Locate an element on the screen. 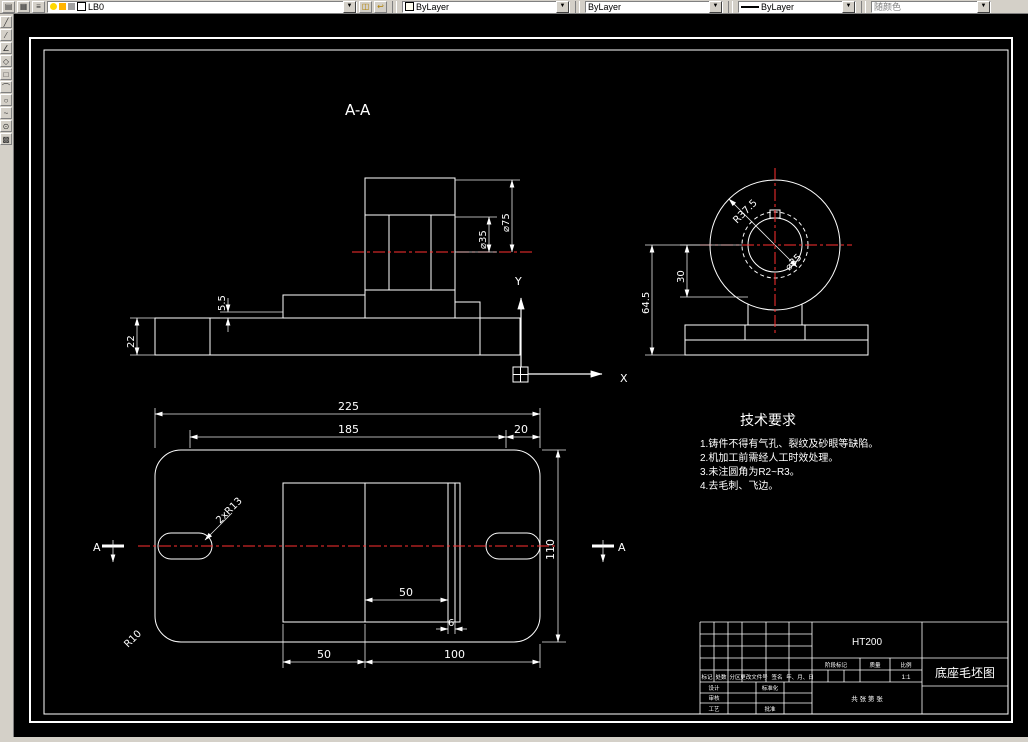  end-view: R37.5 ⌀35 30 64.5 is located at coordinates (755, 262).